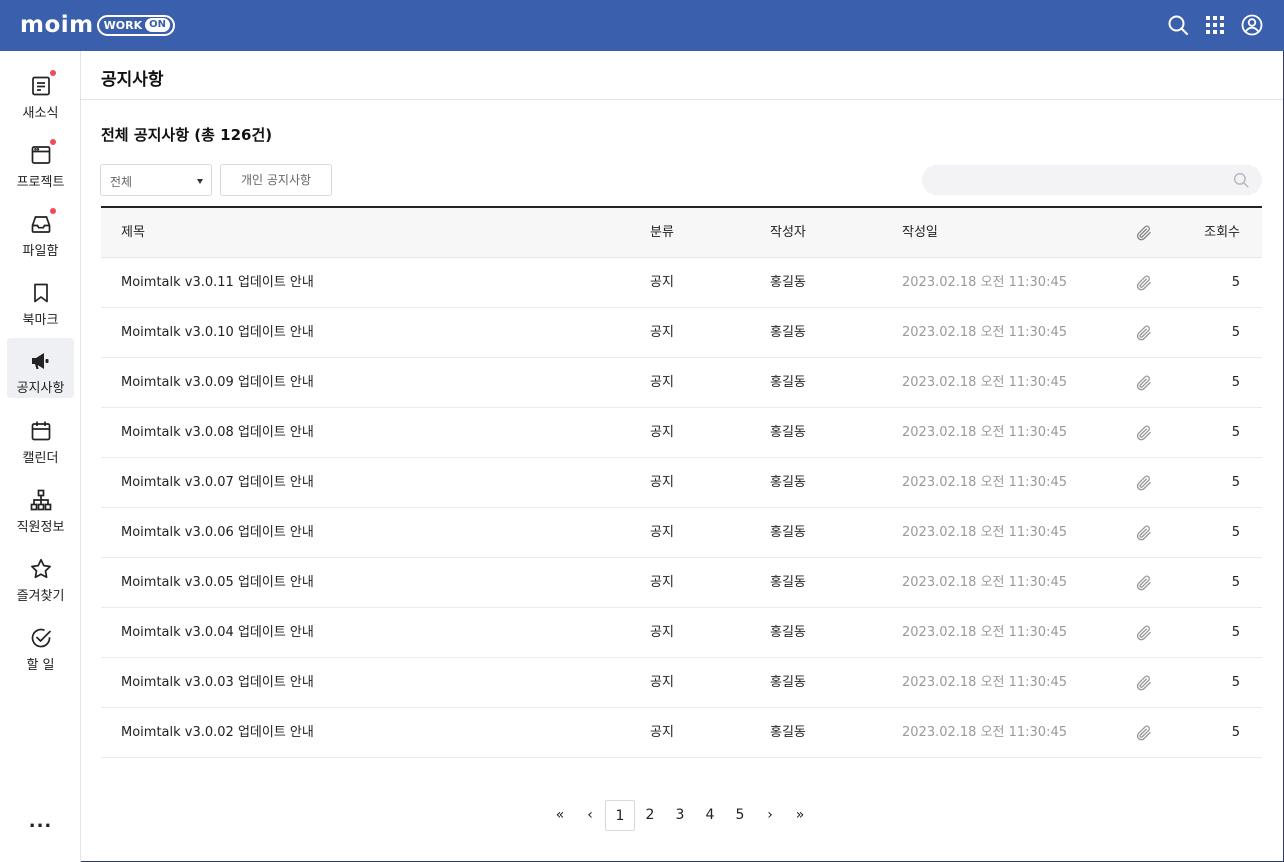 The height and width of the screenshot is (862, 1284). Describe the element at coordinates (682, 75) in the screenshot. I see `page-header: 공지사항` at that location.